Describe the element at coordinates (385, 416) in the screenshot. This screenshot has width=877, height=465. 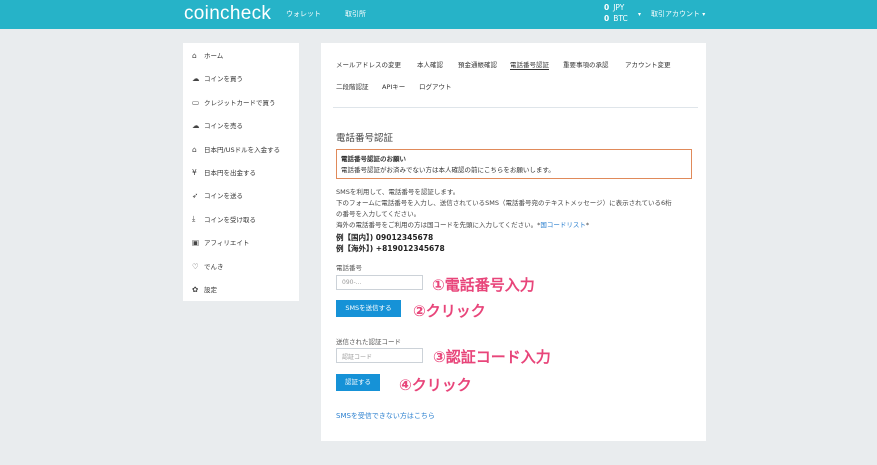
I see `no-sms-link: SMSを受信できない方はこちら` at that location.